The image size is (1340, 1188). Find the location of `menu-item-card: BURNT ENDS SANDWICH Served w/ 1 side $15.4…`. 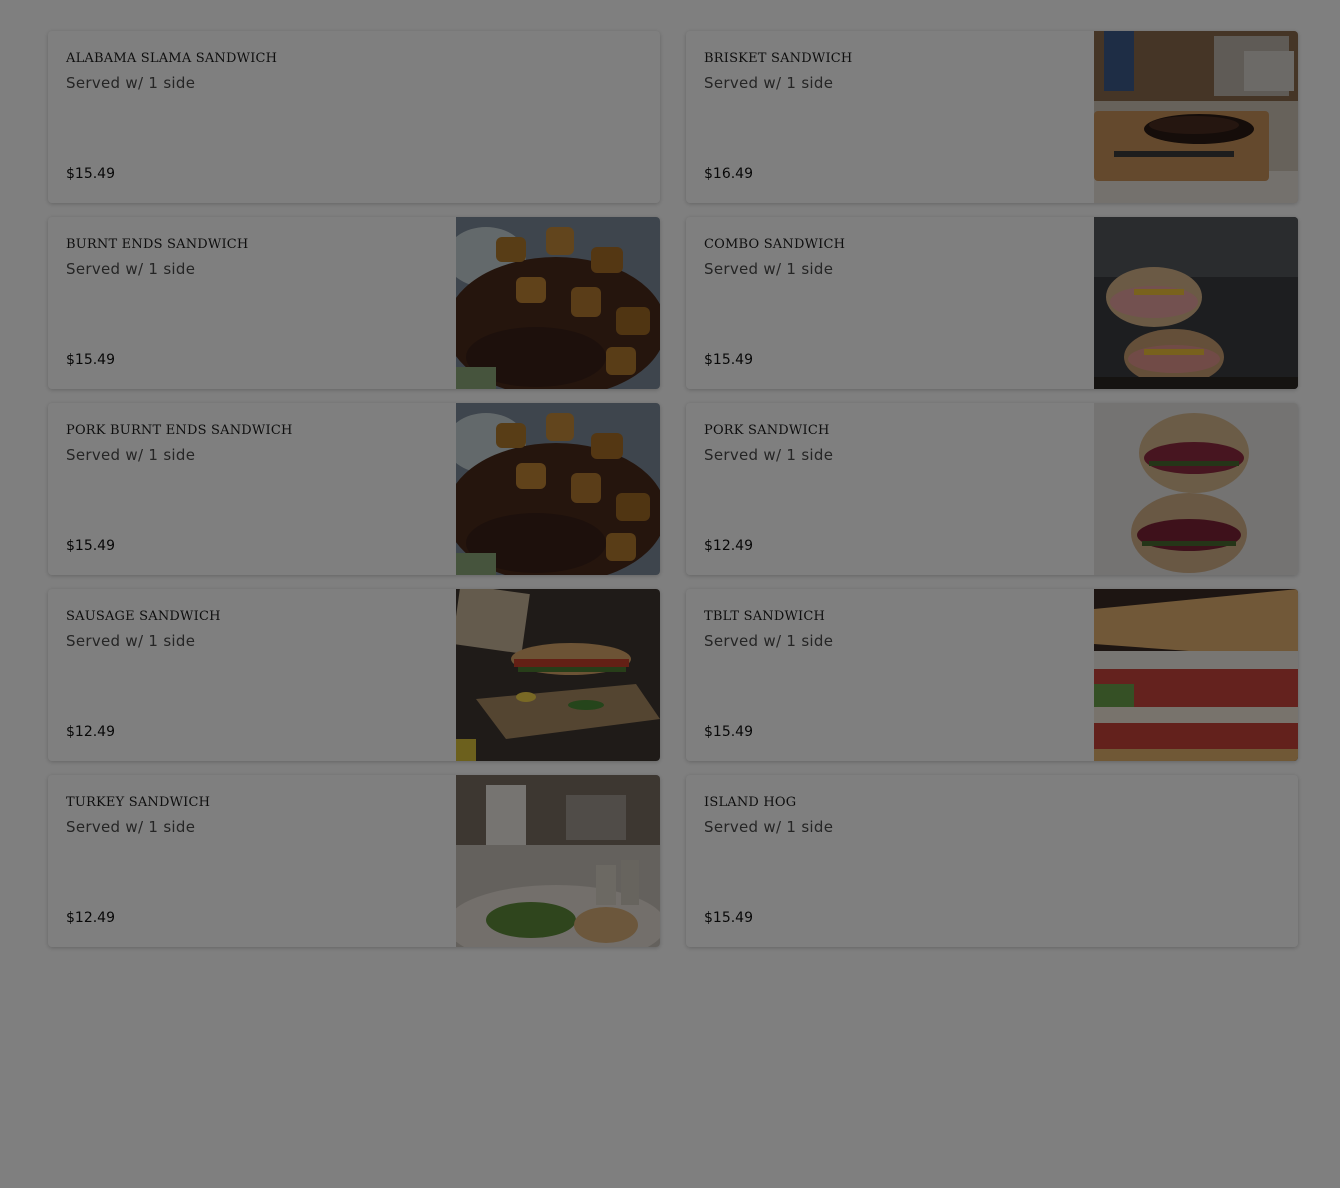

menu-item-card: BURNT ENDS SANDWICH Served w/ 1 side $15.4… is located at coordinates (354, 303).